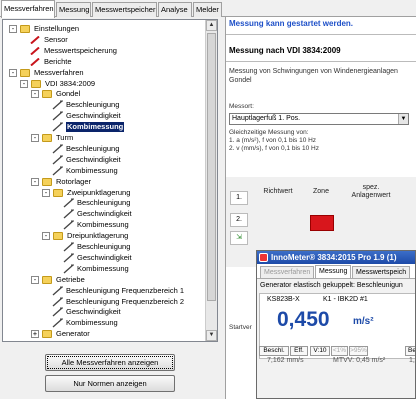 This screenshot has width=416, height=399. What do you see at coordinates (56, 39) in the screenshot?
I see `tree-item-label: Sensor` at bounding box center [56, 39].